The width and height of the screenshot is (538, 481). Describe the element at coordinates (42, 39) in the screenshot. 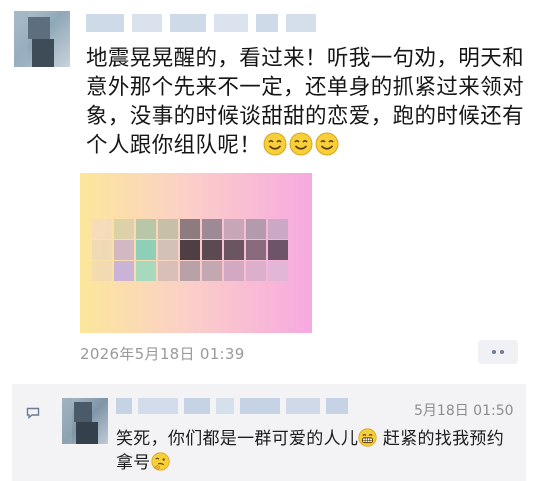

I see `poster-avatar` at that location.